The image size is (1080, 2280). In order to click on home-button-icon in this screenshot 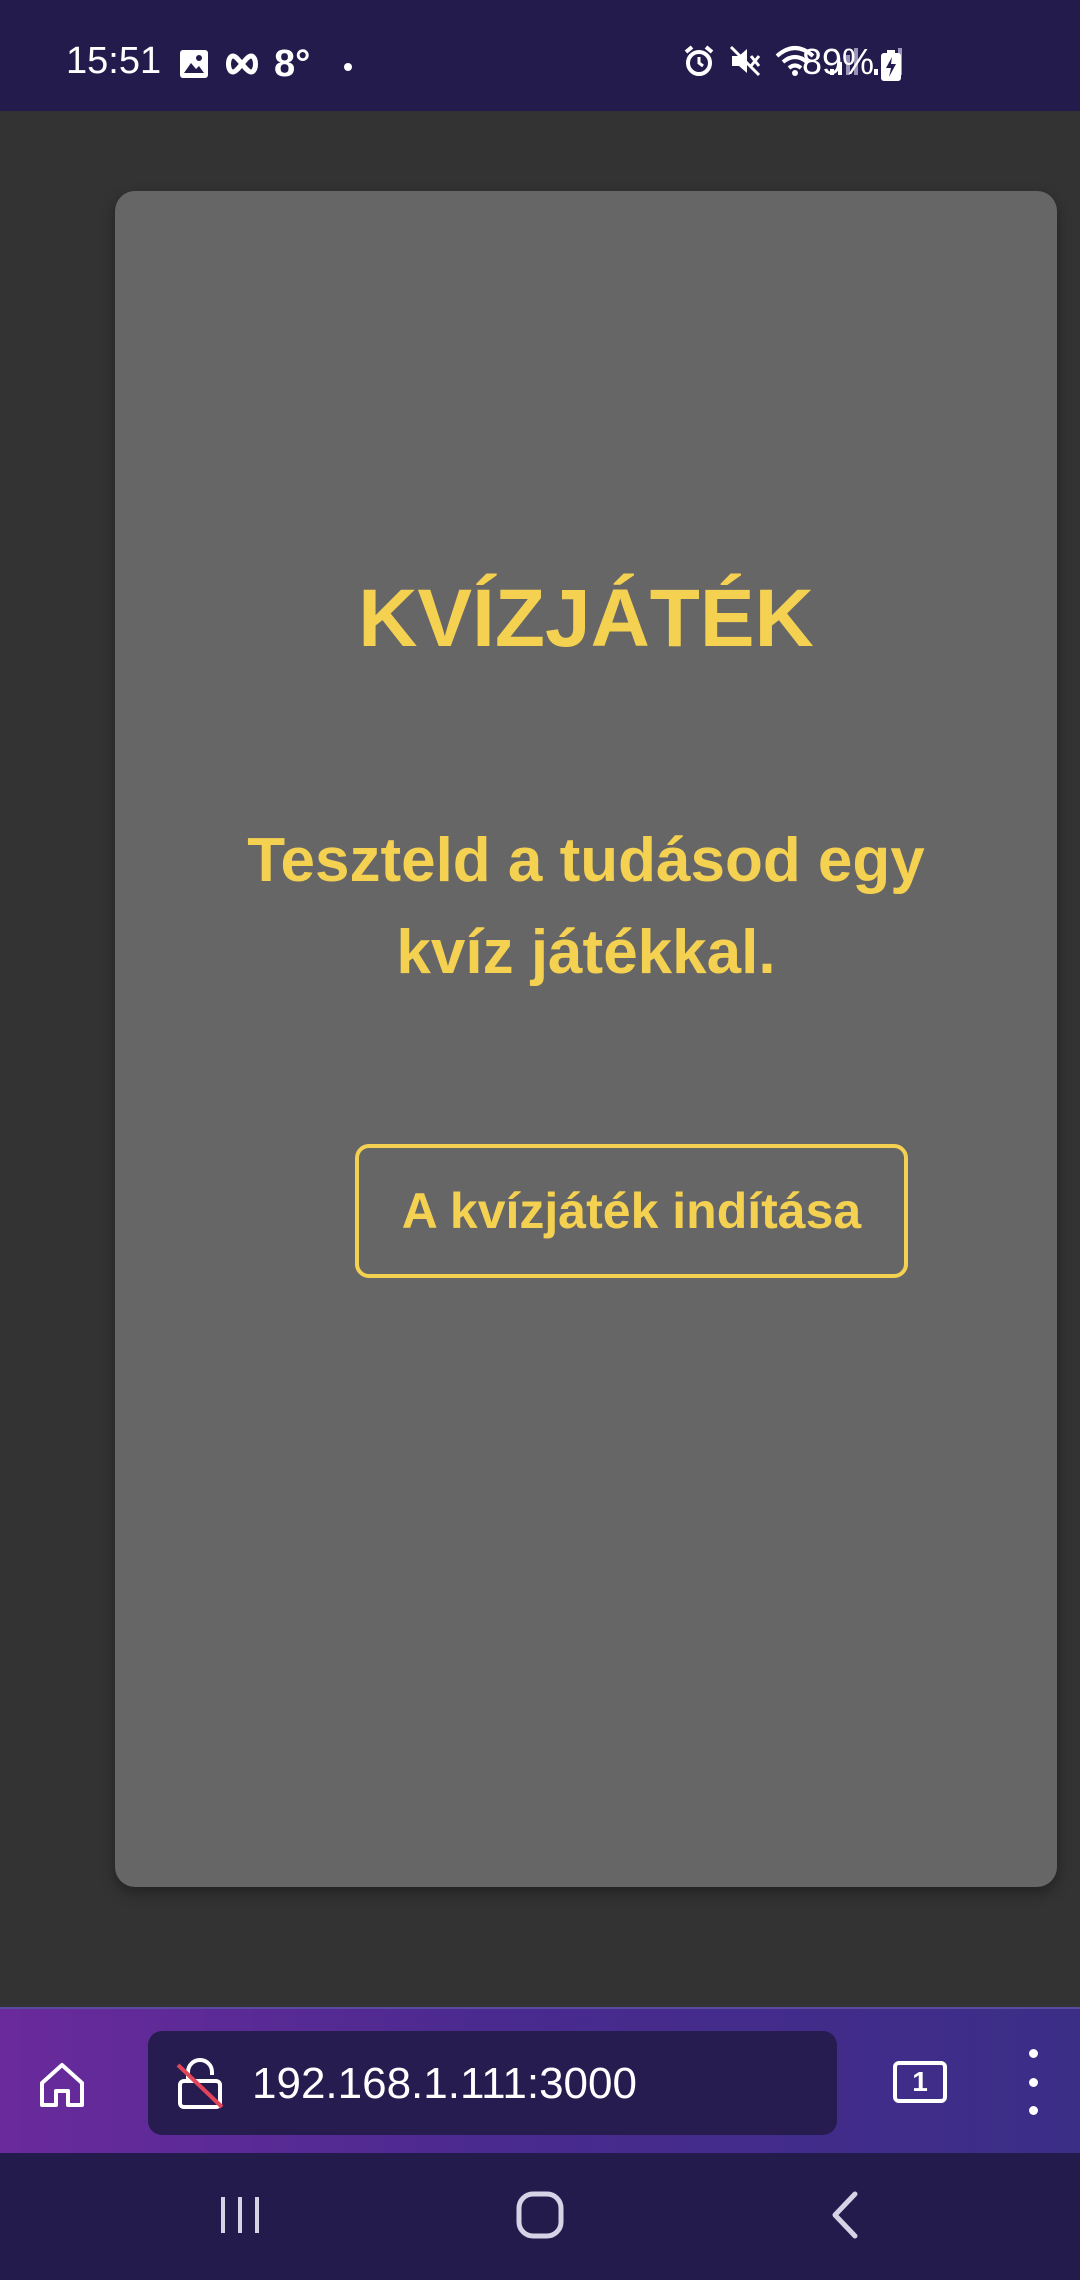, I will do `click(540, 2217)`.